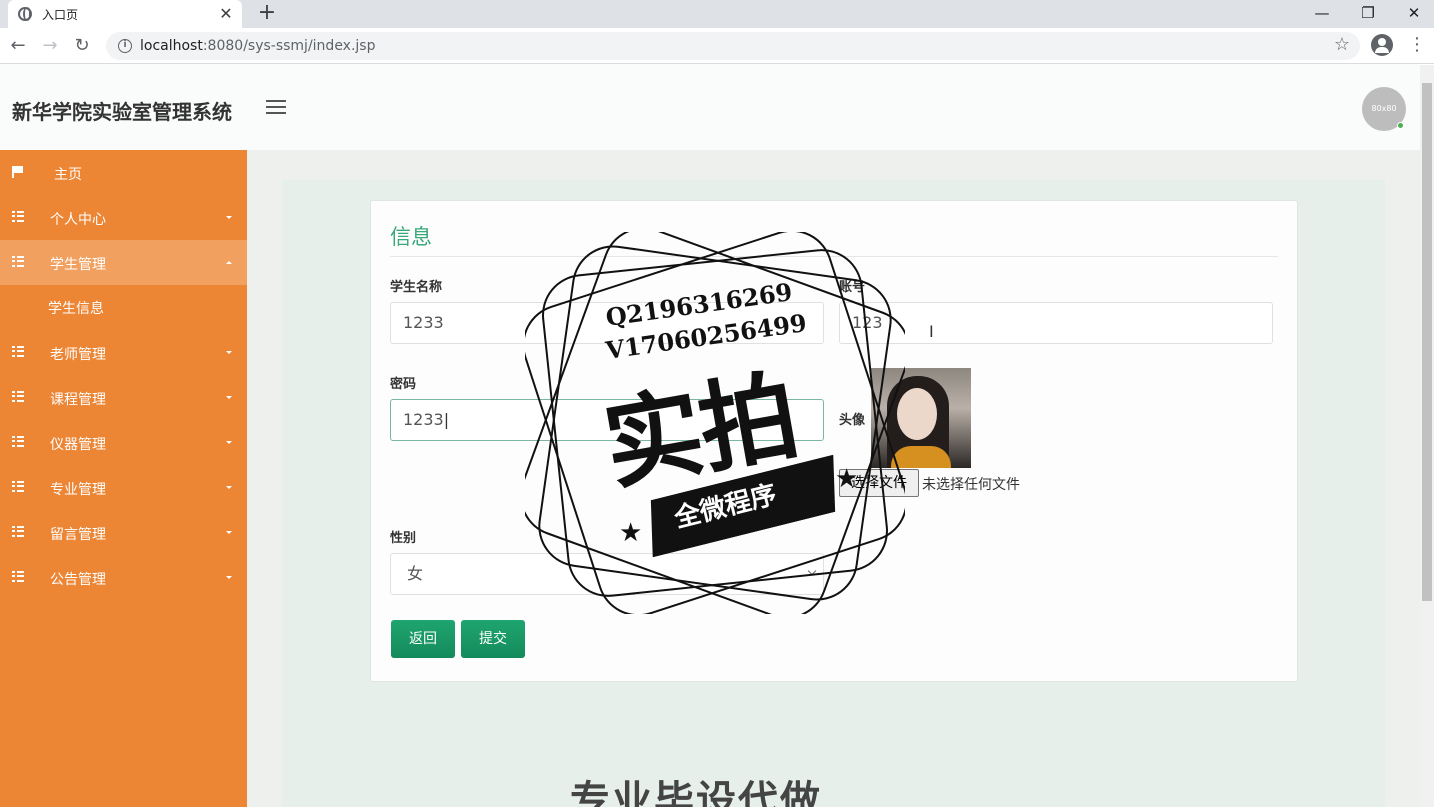 The height and width of the screenshot is (807, 1434). What do you see at coordinates (733, 46) in the screenshot?
I see `url-field: i localhost:8080/sys-ssmj/index.jsp ☆` at bounding box center [733, 46].